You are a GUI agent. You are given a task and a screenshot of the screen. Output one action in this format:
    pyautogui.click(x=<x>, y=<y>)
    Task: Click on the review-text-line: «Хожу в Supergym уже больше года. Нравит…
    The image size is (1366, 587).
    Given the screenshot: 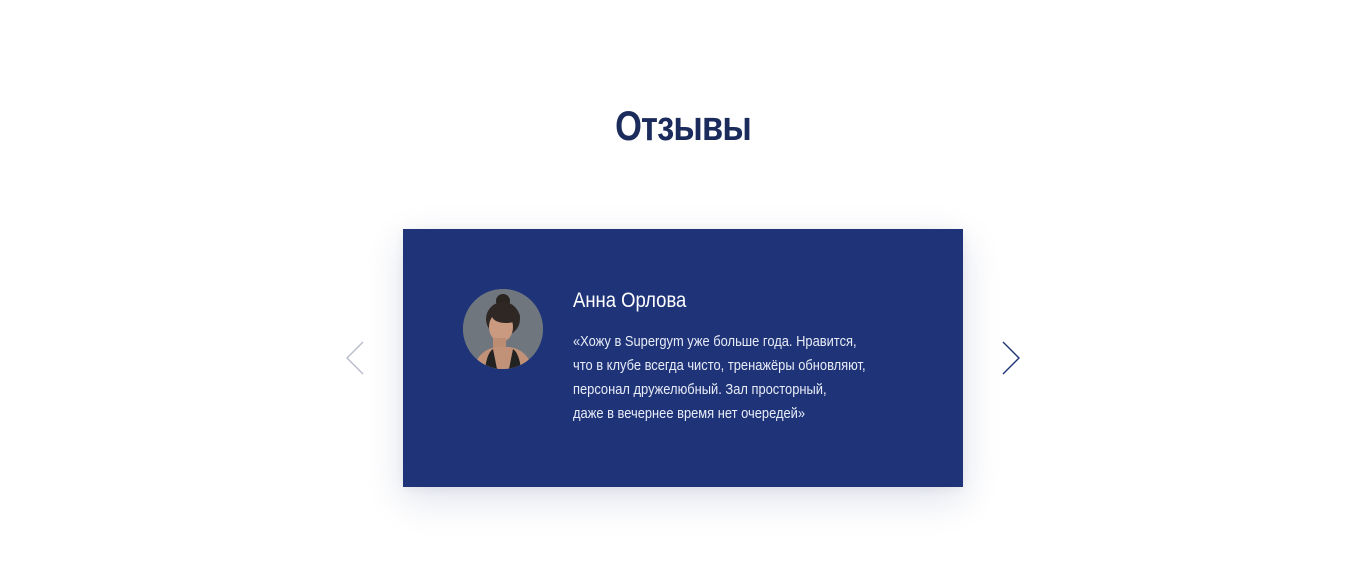 What is the action you would take?
    pyautogui.click(x=715, y=341)
    